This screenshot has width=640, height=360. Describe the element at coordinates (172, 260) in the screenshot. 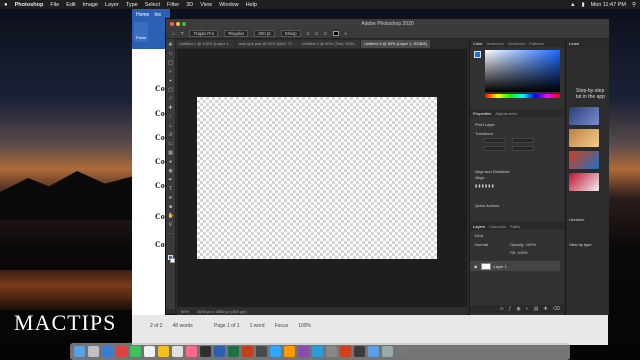

I see `background-color-swatch` at that location.